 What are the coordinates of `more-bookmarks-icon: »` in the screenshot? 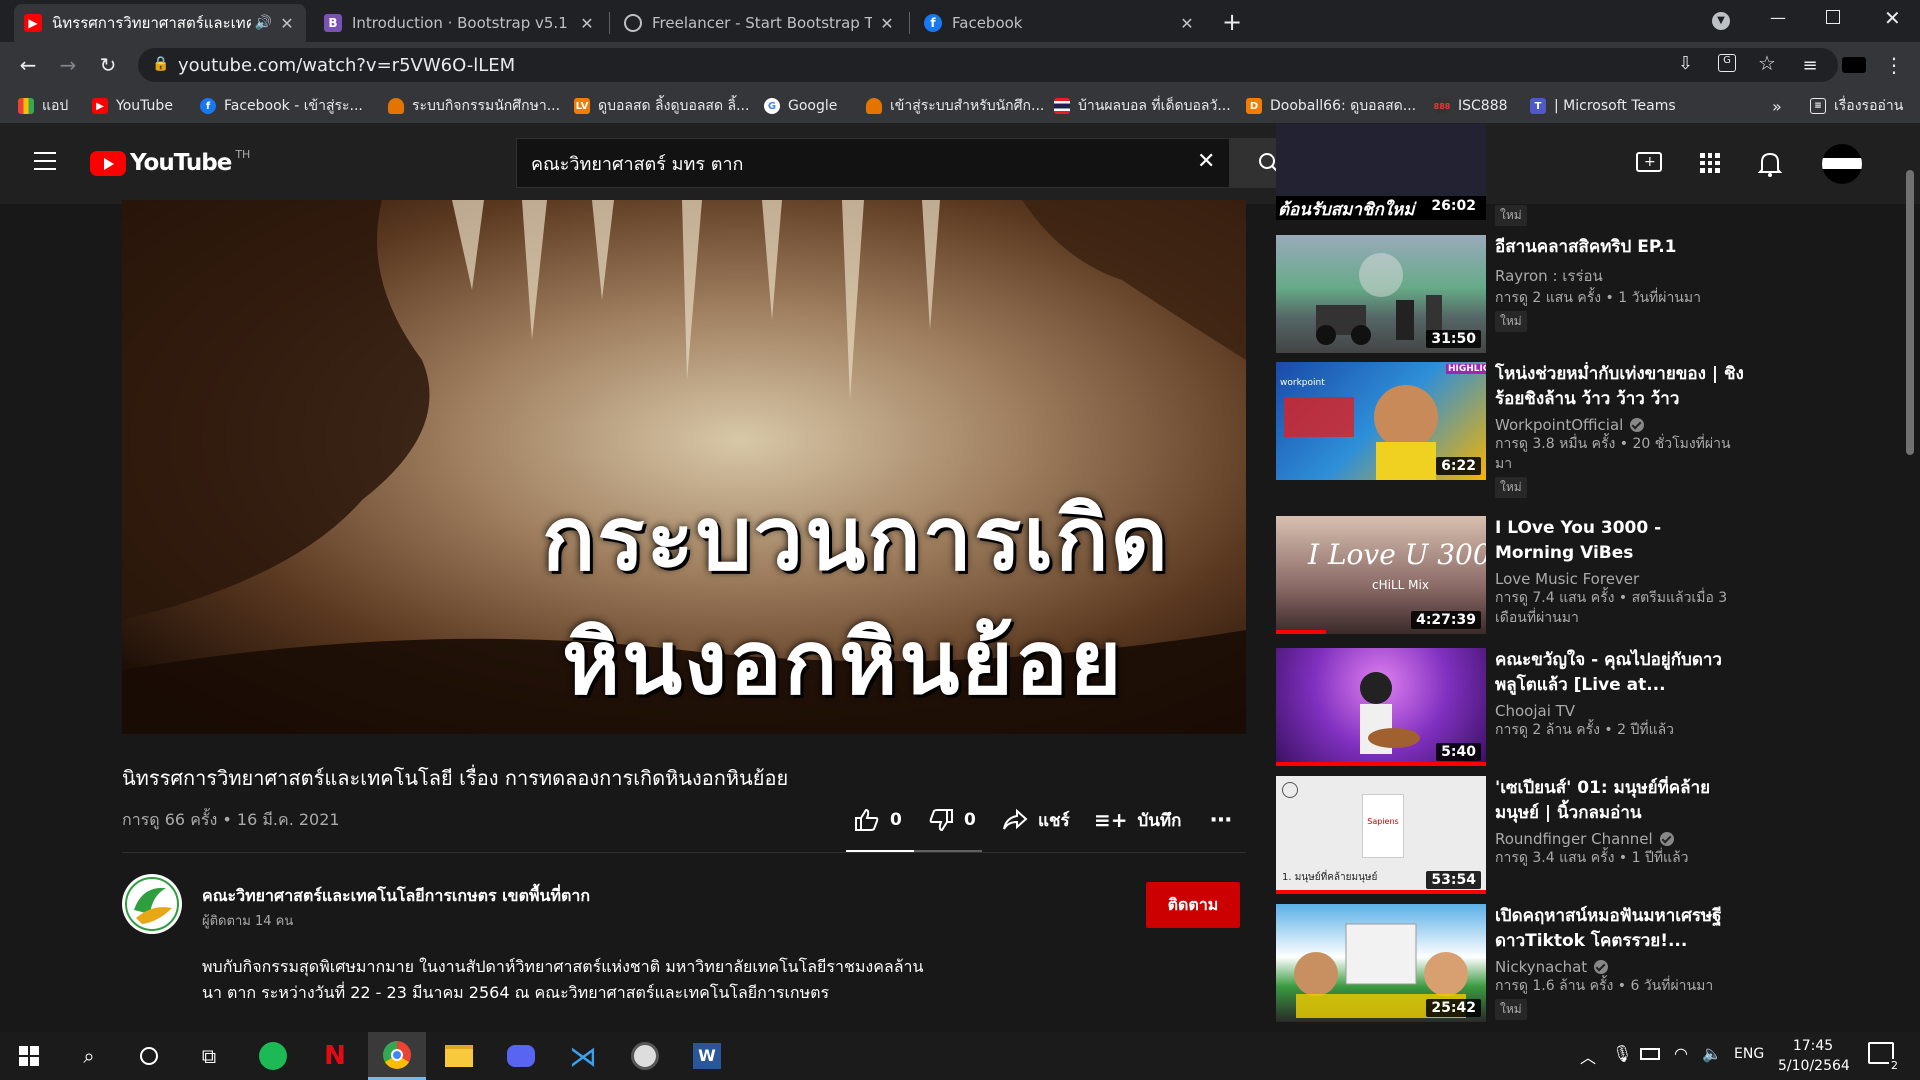 It's located at (1777, 106).